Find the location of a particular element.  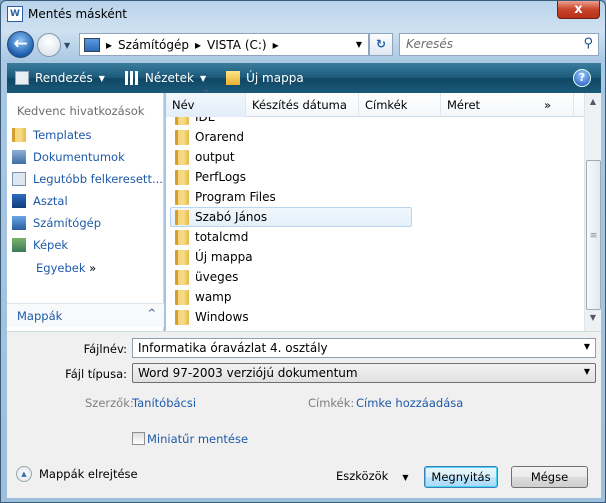

sidebar-item-pictures: Képek is located at coordinates (40, 245).